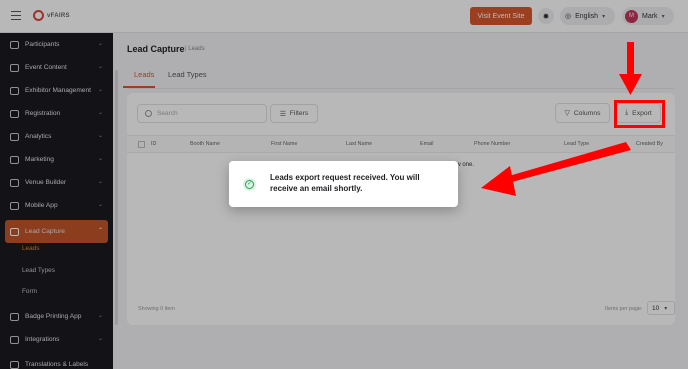  I want to click on export-highlight-box, so click(639, 114).